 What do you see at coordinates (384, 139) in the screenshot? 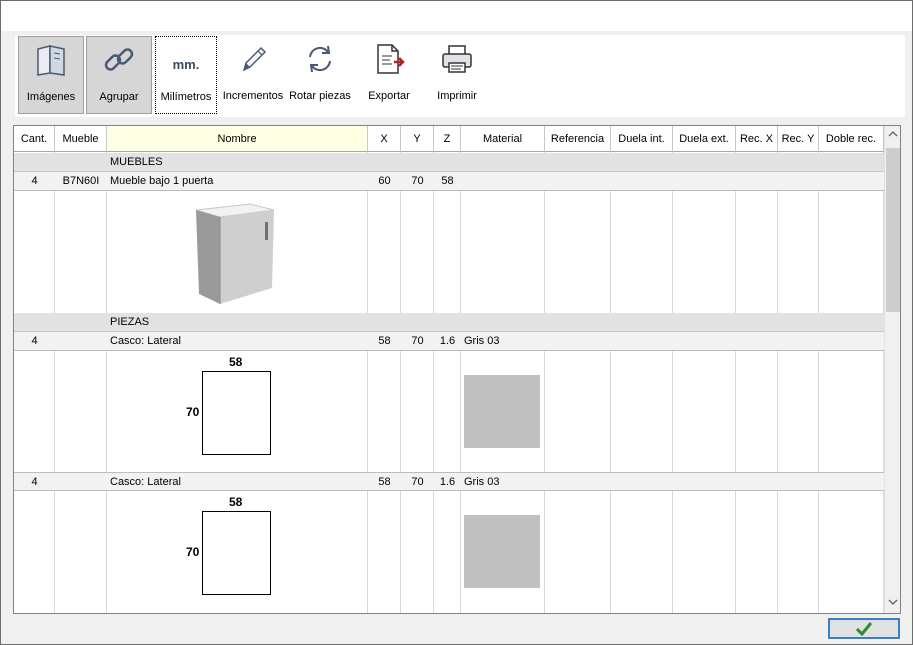
I see `column-header-x: X` at bounding box center [384, 139].